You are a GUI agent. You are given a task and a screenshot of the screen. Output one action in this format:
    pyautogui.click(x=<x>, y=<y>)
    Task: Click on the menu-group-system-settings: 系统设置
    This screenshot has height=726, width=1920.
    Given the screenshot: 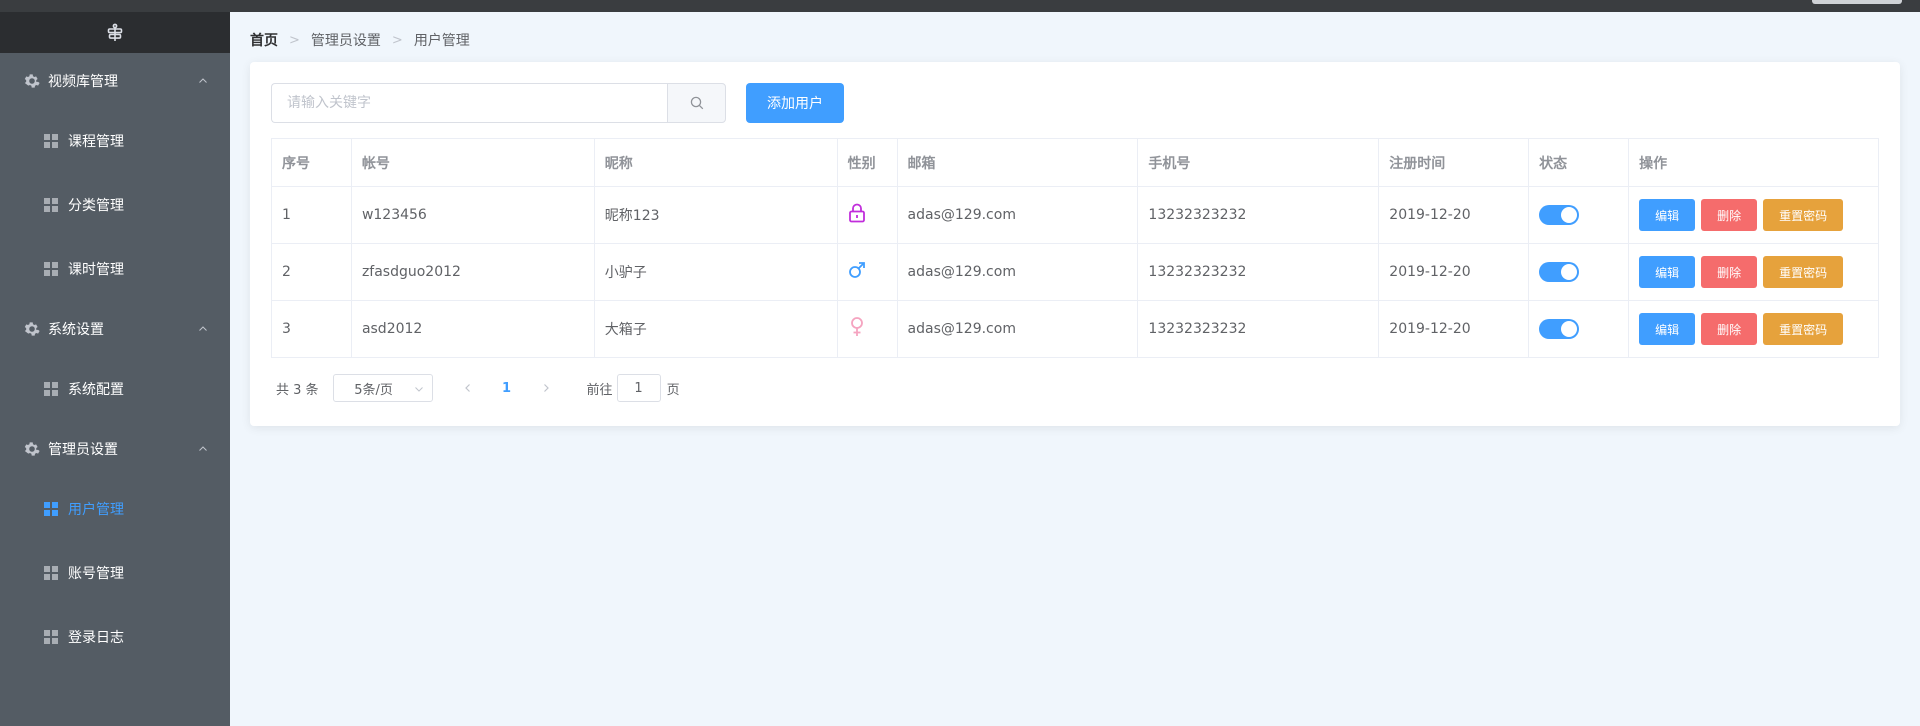 What is the action you would take?
    pyautogui.click(x=115, y=329)
    